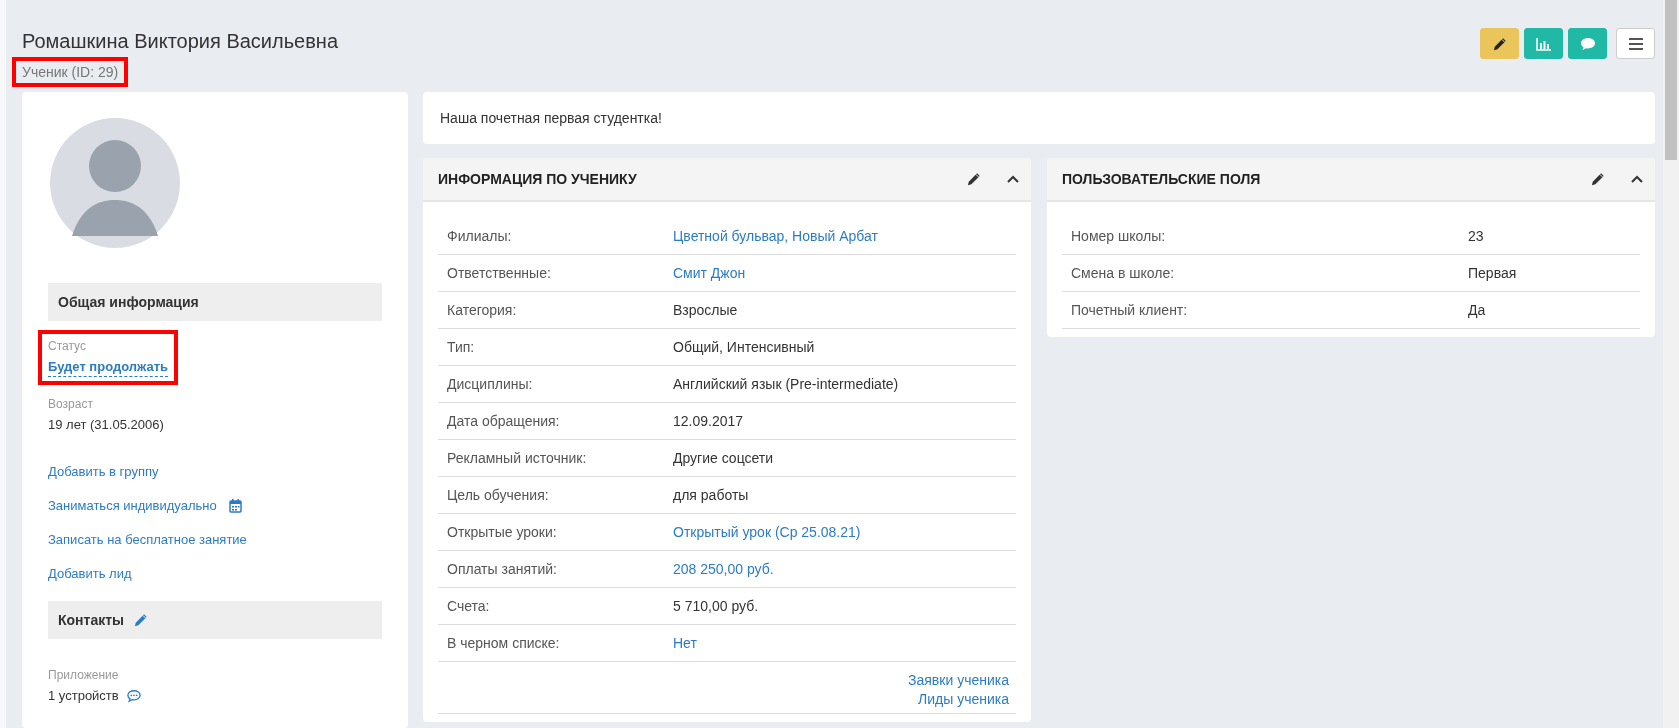 The image size is (1679, 728). Describe the element at coordinates (132, 505) in the screenshot. I see `action-link: Заниматься индивидуально` at that location.